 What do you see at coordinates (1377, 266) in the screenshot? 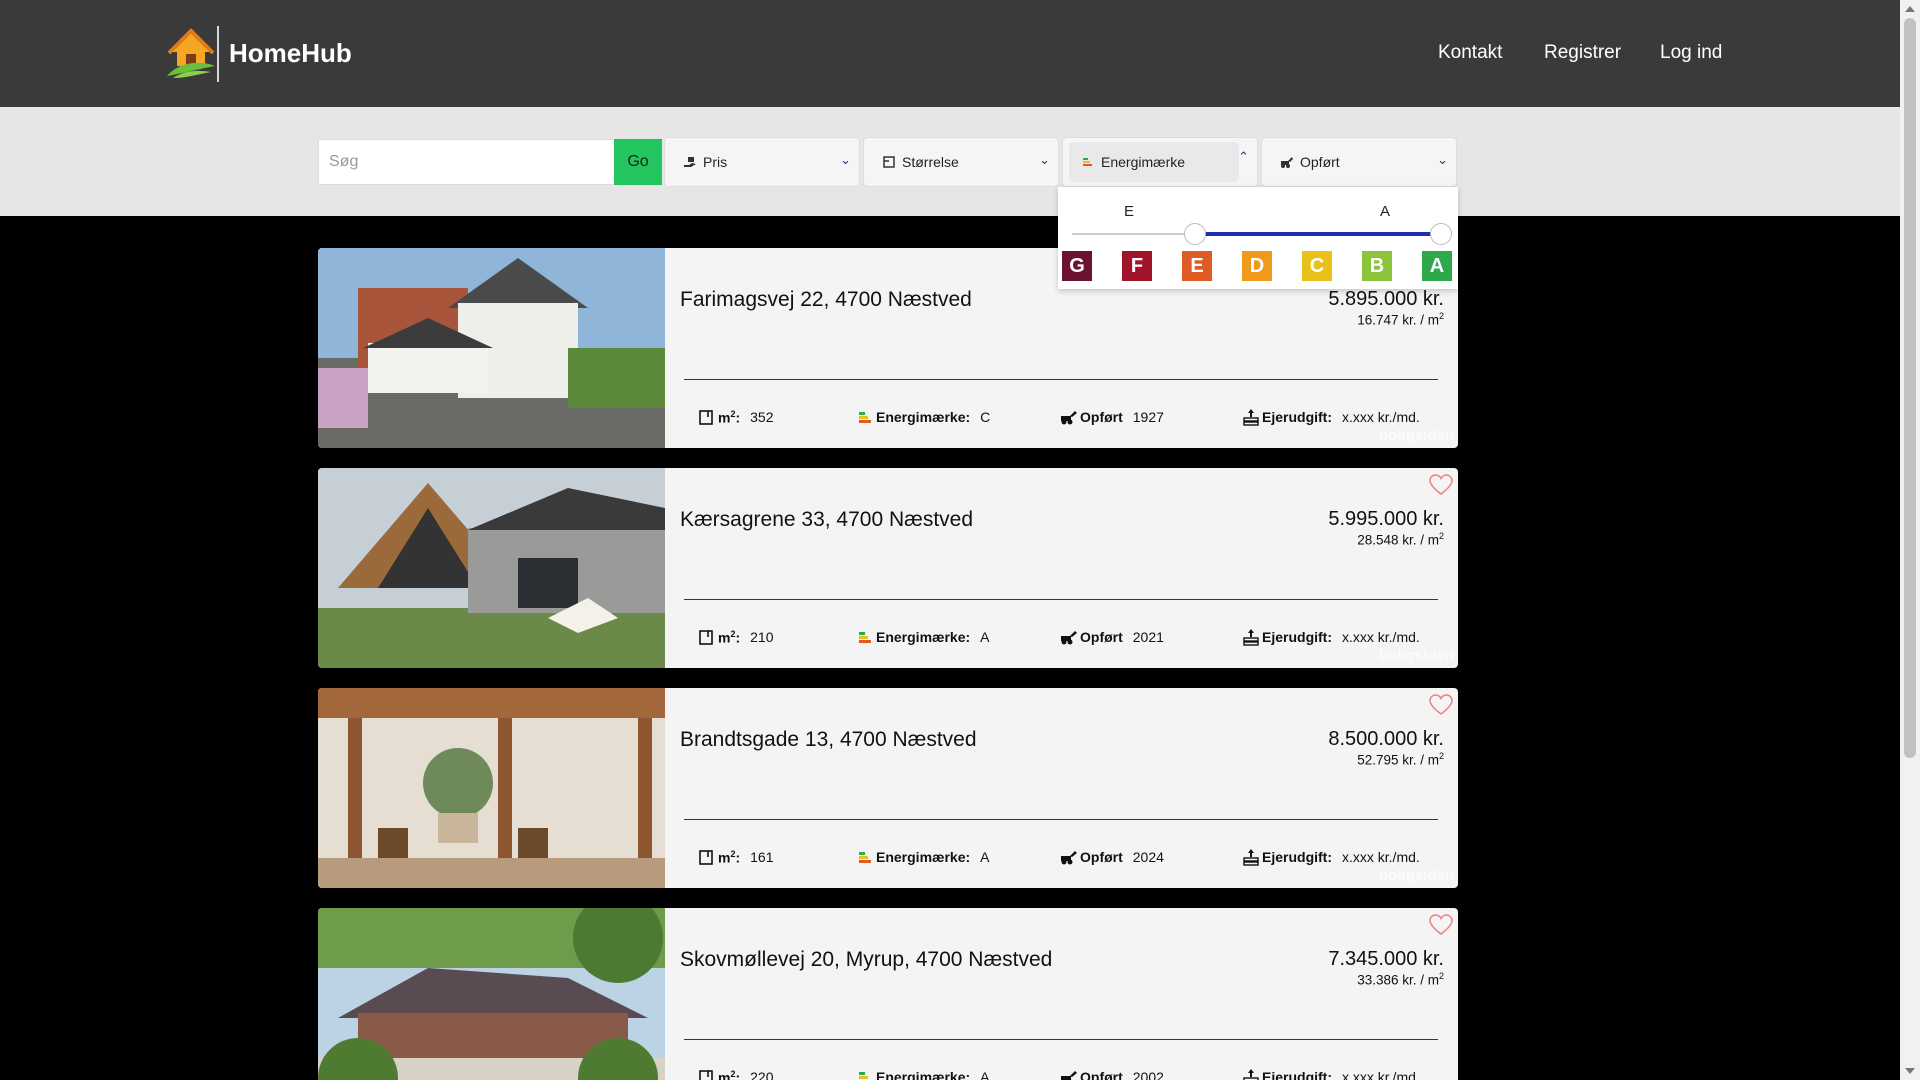
I see `energy-grade-badge-b: B` at bounding box center [1377, 266].